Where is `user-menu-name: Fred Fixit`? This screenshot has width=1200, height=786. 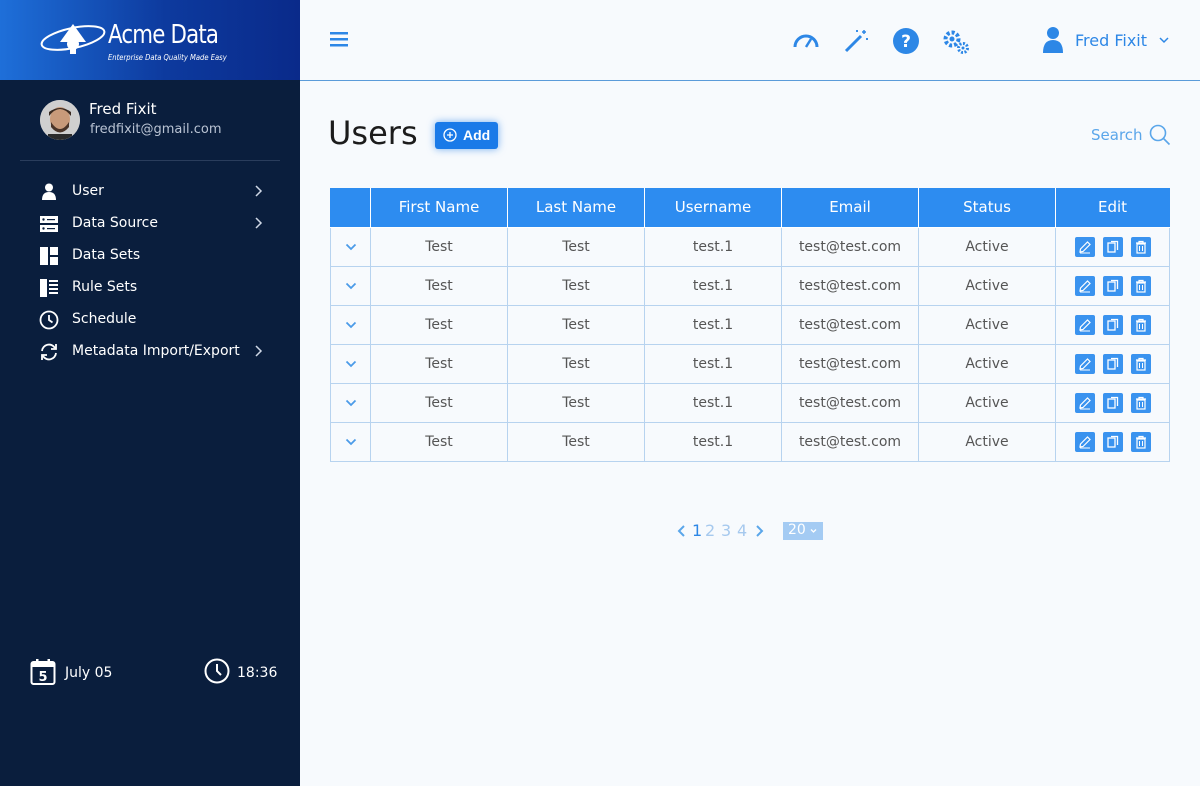 user-menu-name: Fred Fixit is located at coordinates (1111, 40).